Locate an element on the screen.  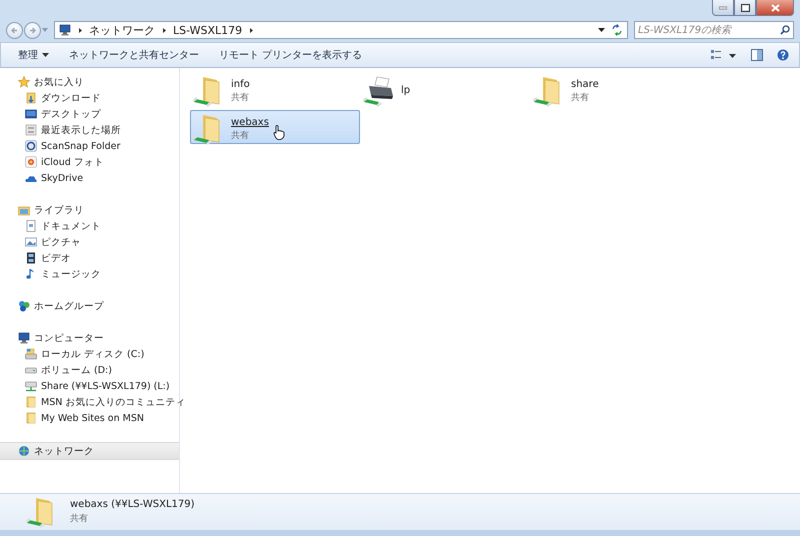
preview-pane-icon is located at coordinates (757, 55).